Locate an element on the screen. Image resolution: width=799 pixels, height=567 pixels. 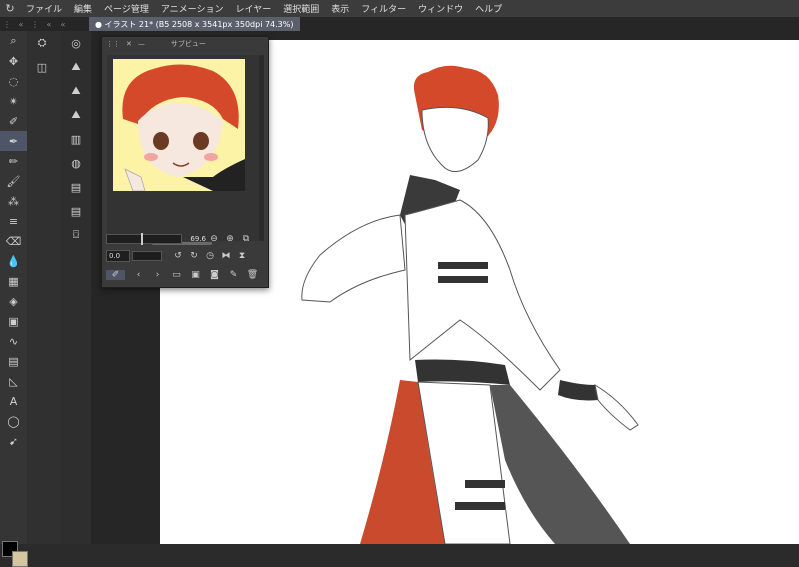
zoom-in-icon: ⊕ is located at coordinates (230, 239).